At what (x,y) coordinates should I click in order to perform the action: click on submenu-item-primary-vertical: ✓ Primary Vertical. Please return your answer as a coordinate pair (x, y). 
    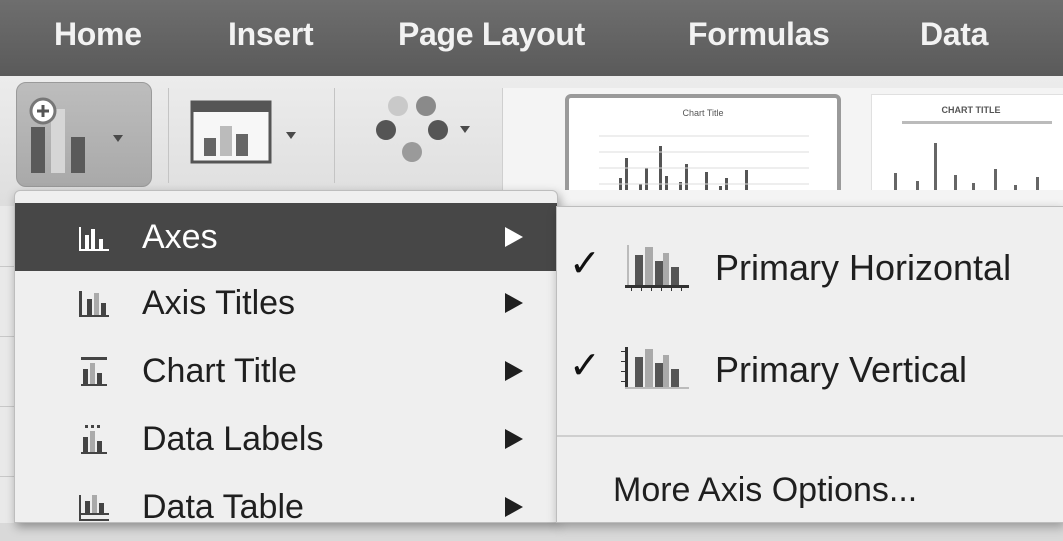
    Looking at the image, I should click on (810, 369).